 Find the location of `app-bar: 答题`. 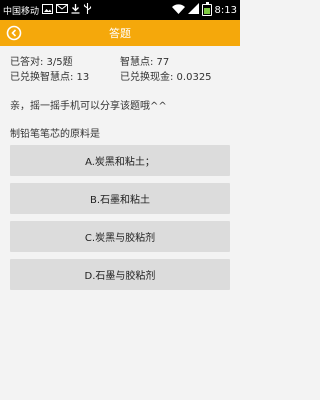

app-bar: 答题 is located at coordinates (120, 33).